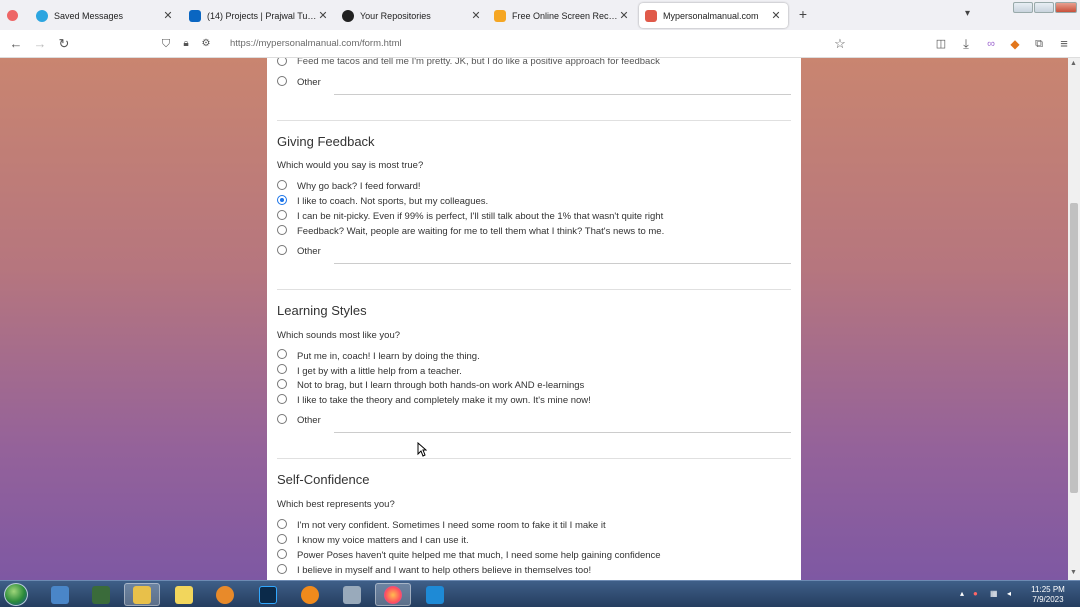  I want to click on tab-saved-messages: Saved Messages ✕, so click(105, 15).